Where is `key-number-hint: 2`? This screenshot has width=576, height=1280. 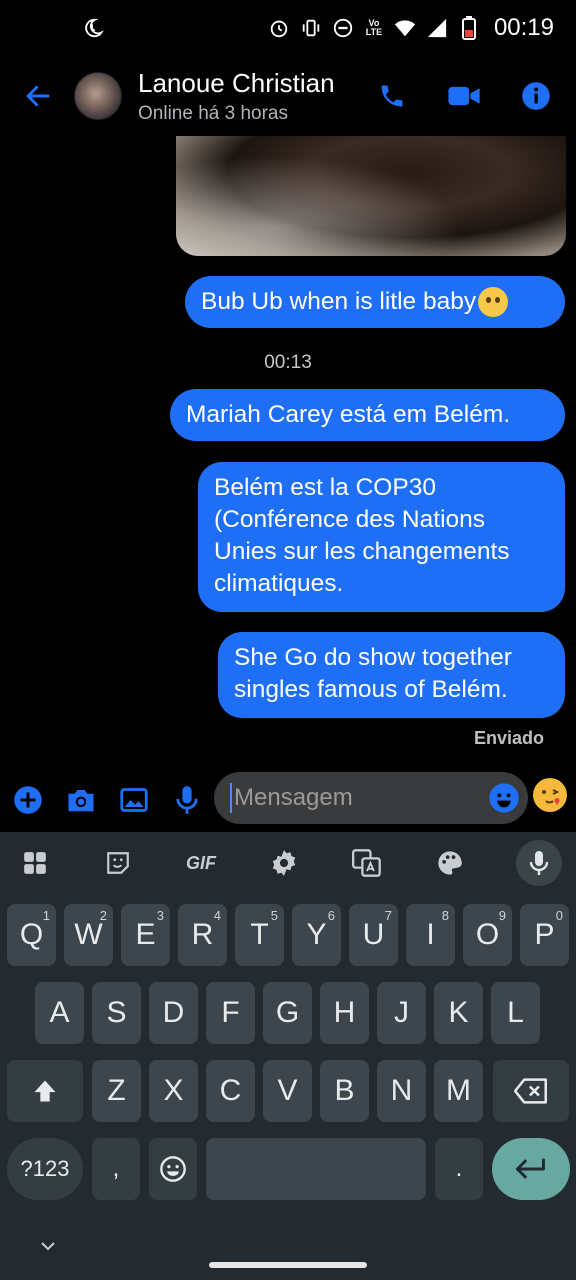
key-number-hint: 2 is located at coordinates (103, 915).